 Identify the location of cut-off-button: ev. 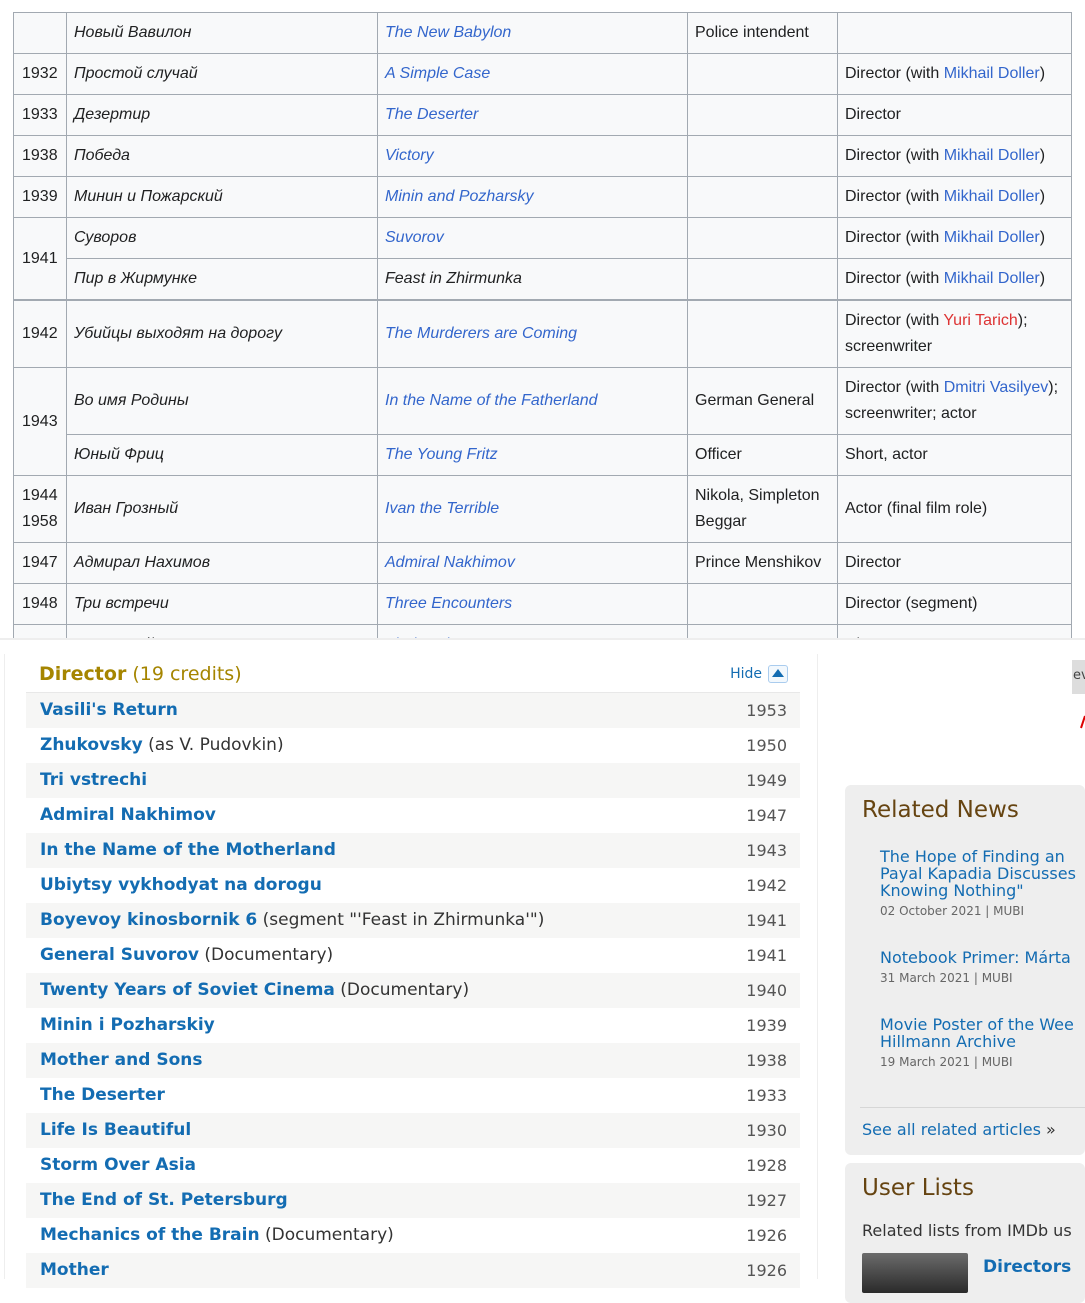
(1078, 677).